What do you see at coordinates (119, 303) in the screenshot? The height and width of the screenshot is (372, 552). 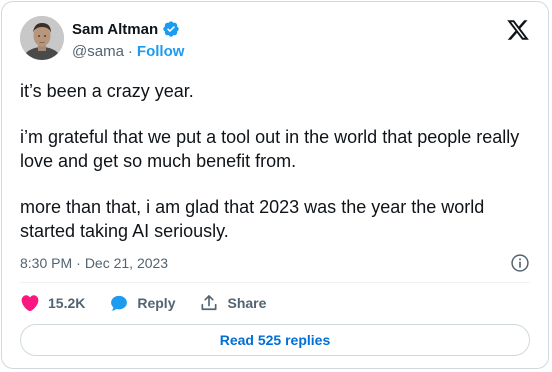 I see `reply-bubble-icon` at bounding box center [119, 303].